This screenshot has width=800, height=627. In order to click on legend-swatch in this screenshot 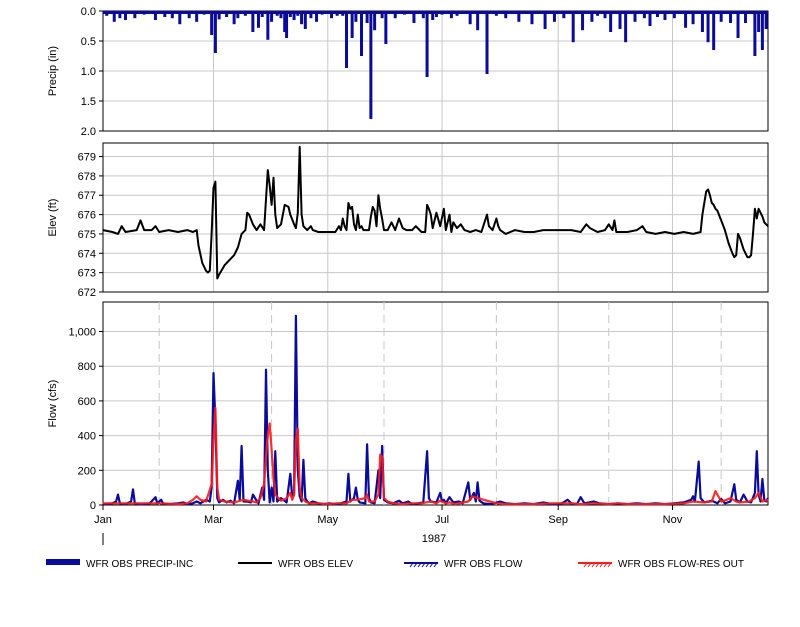, I will do `click(63, 562)`.